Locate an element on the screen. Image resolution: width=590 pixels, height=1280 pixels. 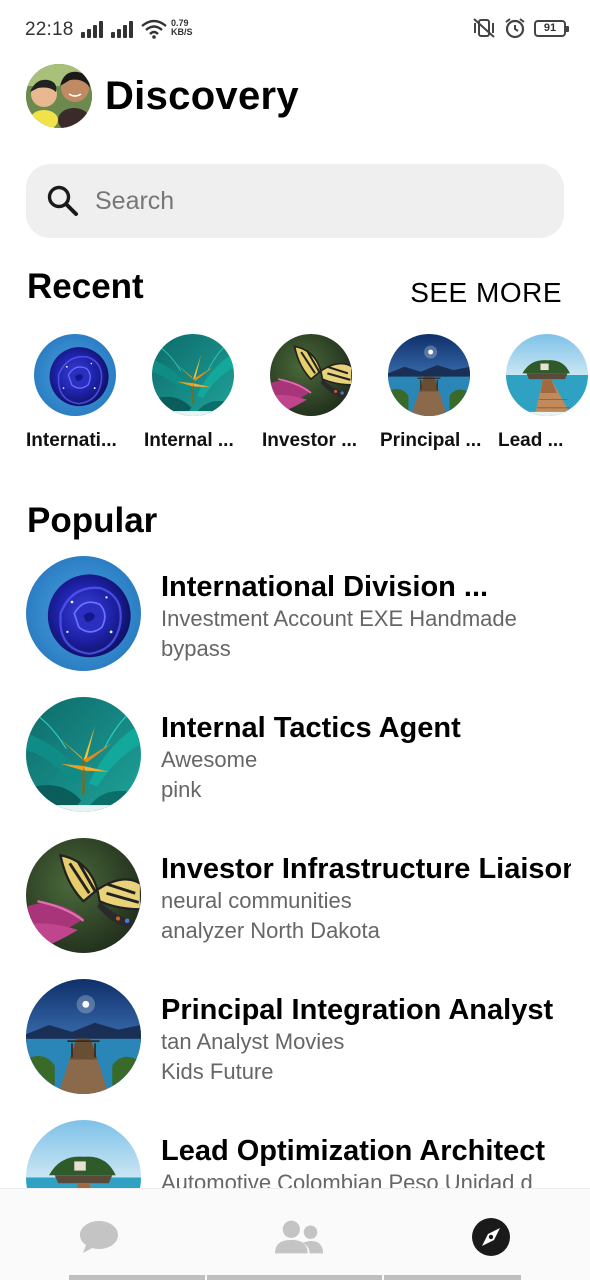
popular-item-name: Lead Optimization Architect is located at coordinates (353, 1151).